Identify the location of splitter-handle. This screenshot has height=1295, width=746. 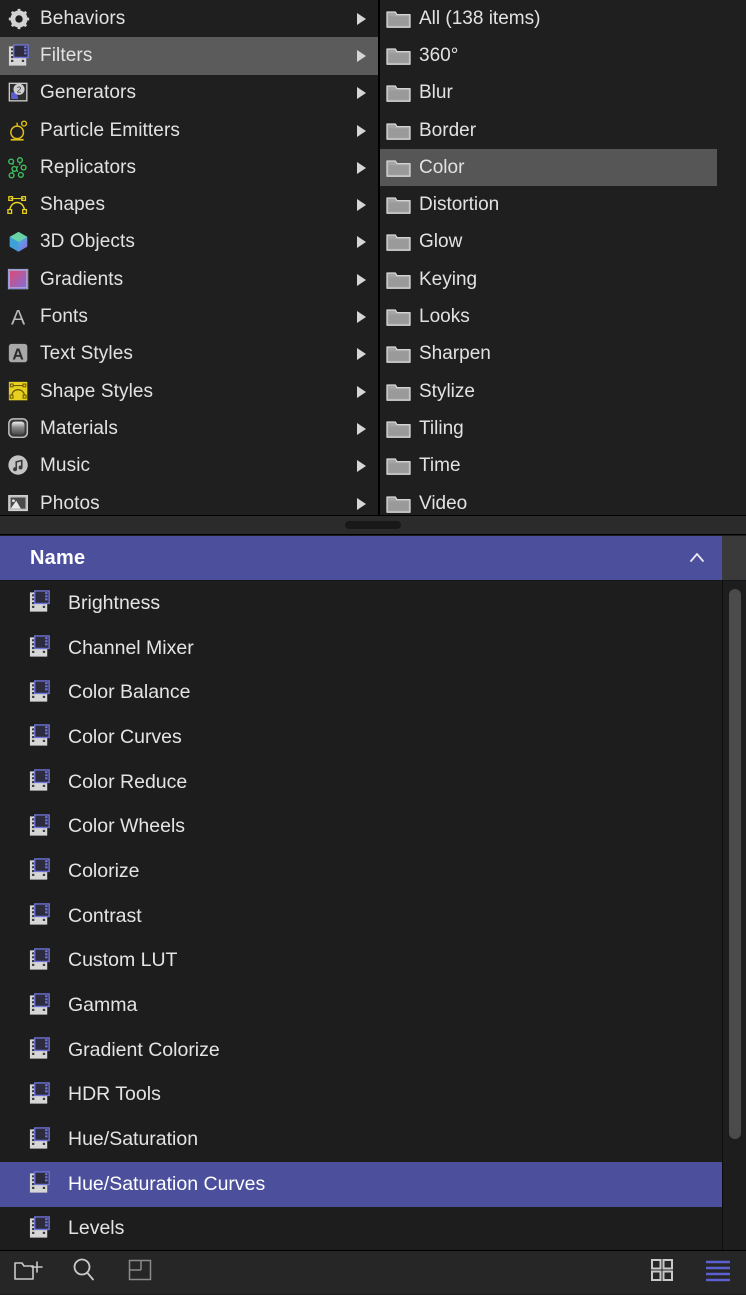
(373, 525).